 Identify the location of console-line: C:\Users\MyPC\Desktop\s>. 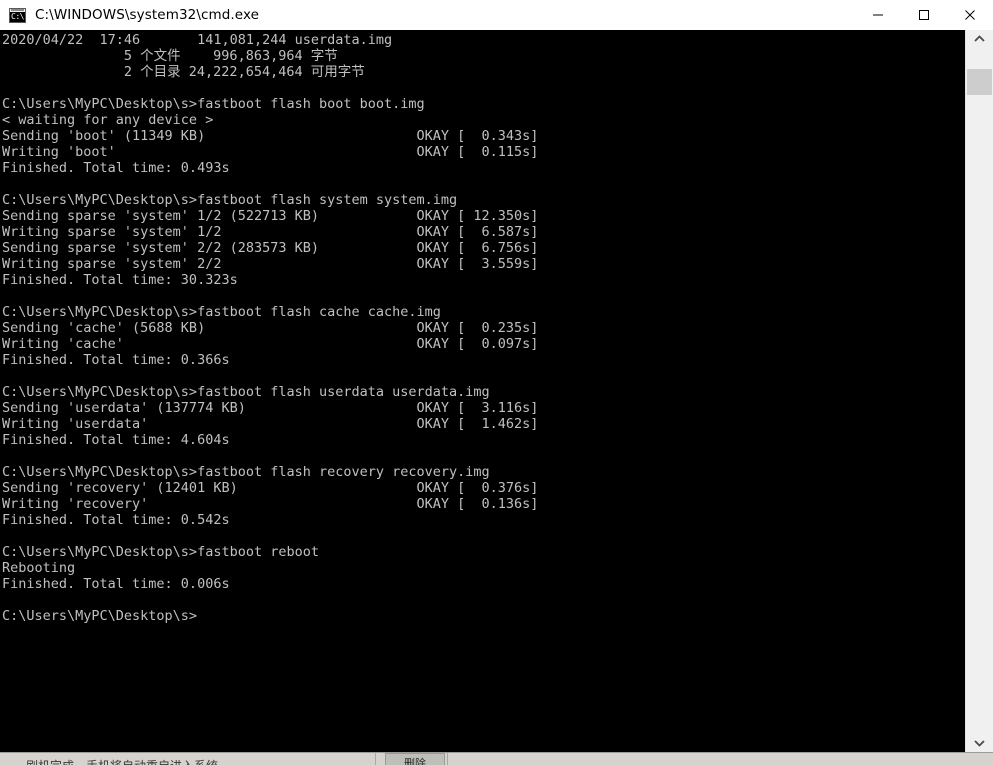
(100, 616).